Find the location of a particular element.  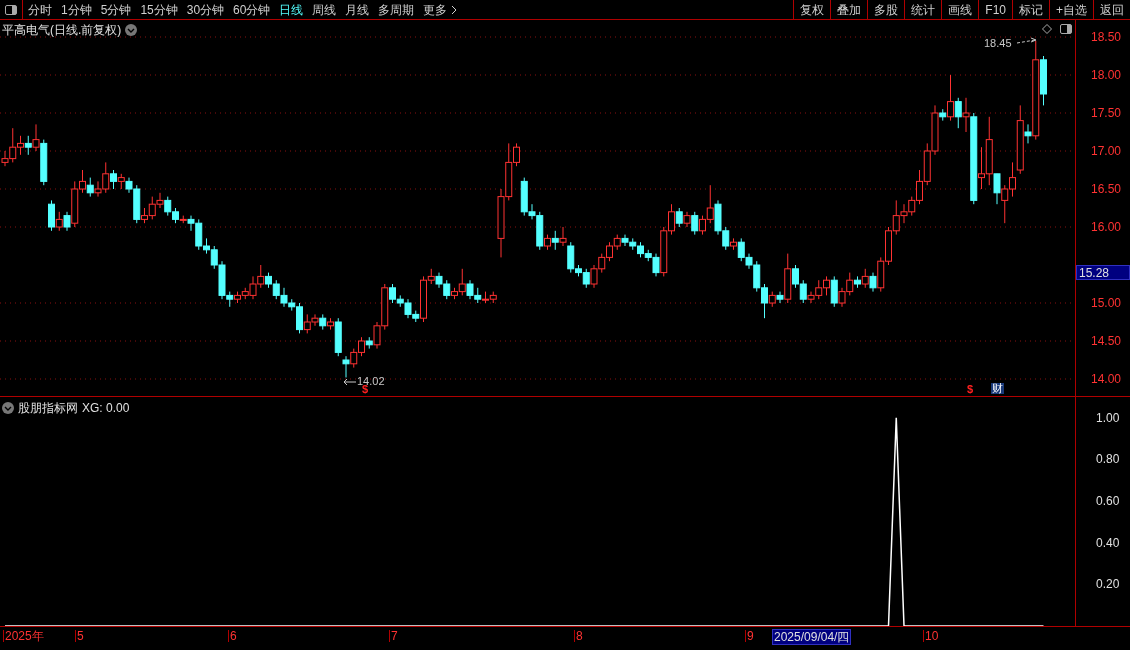

price-tick-label: 15.00 is located at coordinates (1106, 303).